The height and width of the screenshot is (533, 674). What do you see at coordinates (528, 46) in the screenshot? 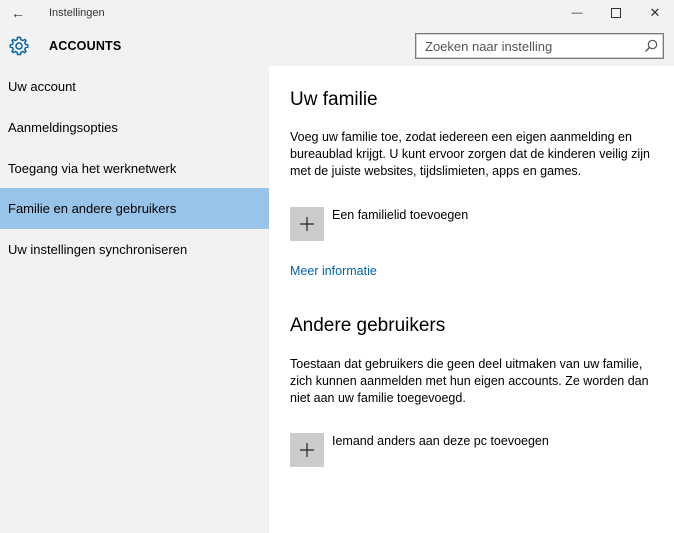
I see `search-input` at bounding box center [528, 46].